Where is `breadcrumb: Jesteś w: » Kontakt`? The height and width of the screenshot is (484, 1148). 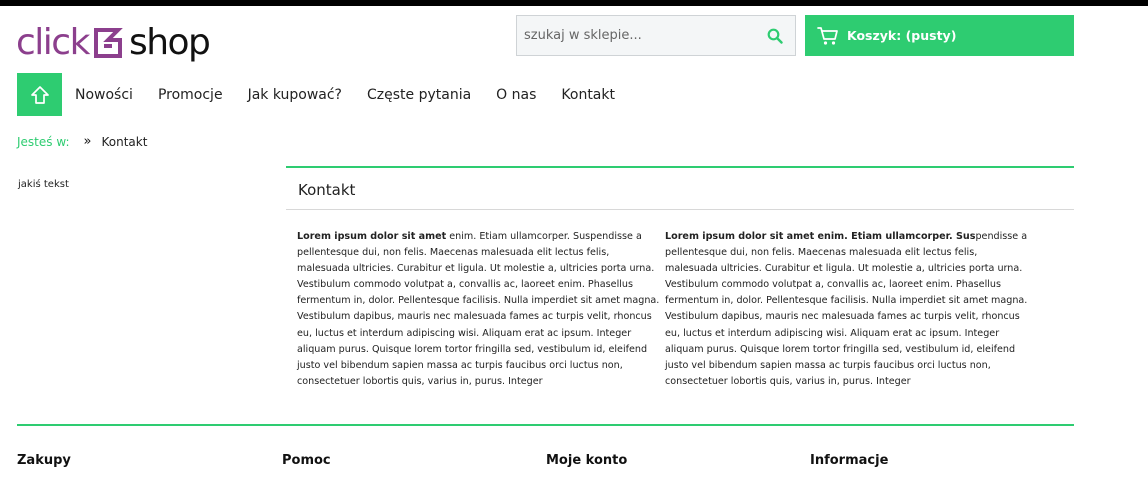 breadcrumb: Jesteś w: » Kontakt is located at coordinates (82, 141).